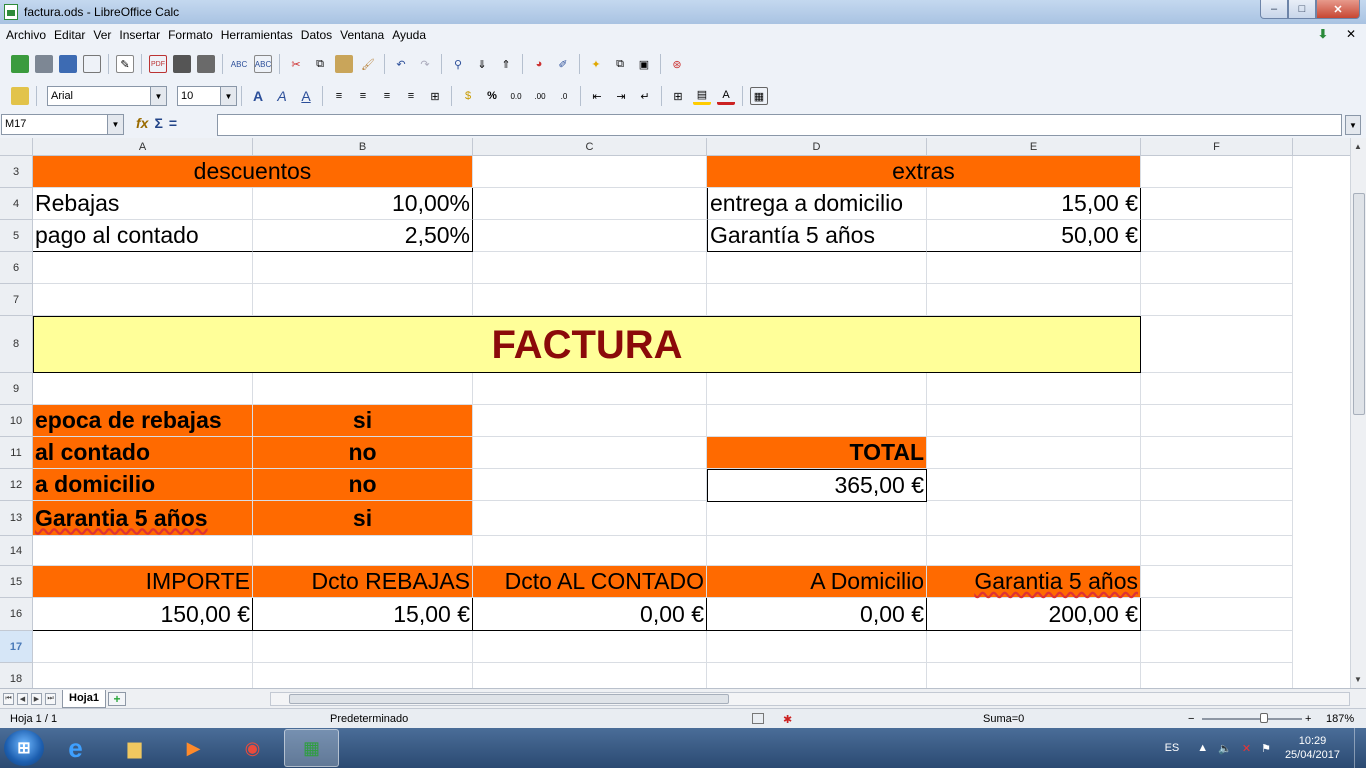  What do you see at coordinates (258, 96) in the screenshot?
I see `bold-icon: A` at bounding box center [258, 96].